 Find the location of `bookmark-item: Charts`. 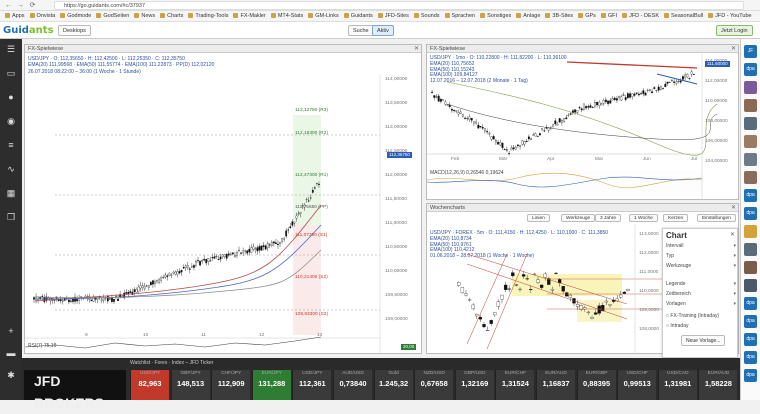

bookmark-item: Charts is located at coordinates (171, 16).